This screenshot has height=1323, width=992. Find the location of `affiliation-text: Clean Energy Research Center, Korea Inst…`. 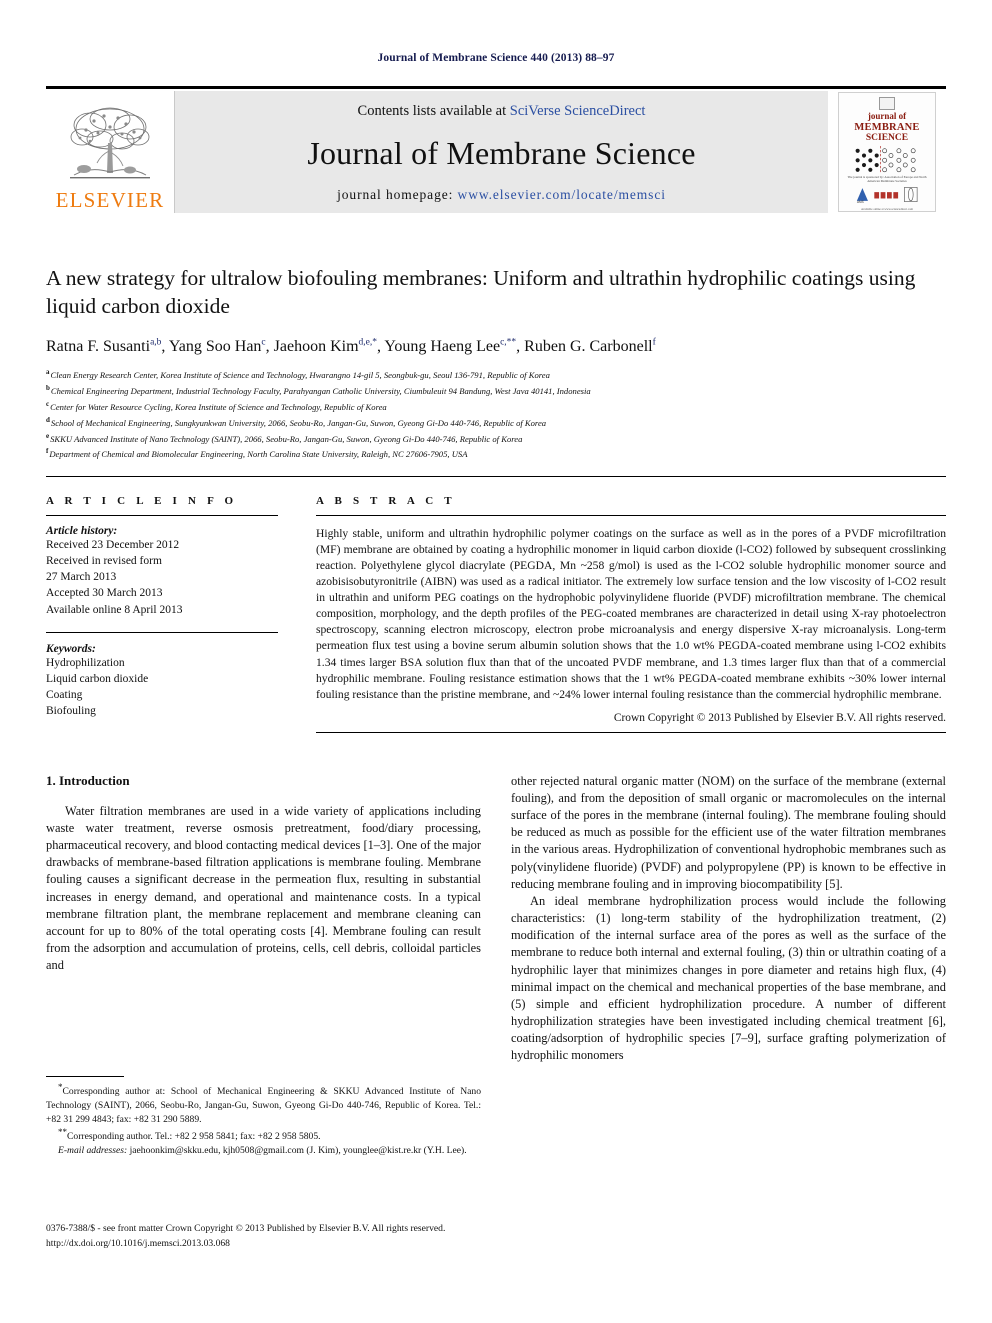

affiliation-text: Clean Energy Research Center, Korea Inst… is located at coordinates (300, 375).